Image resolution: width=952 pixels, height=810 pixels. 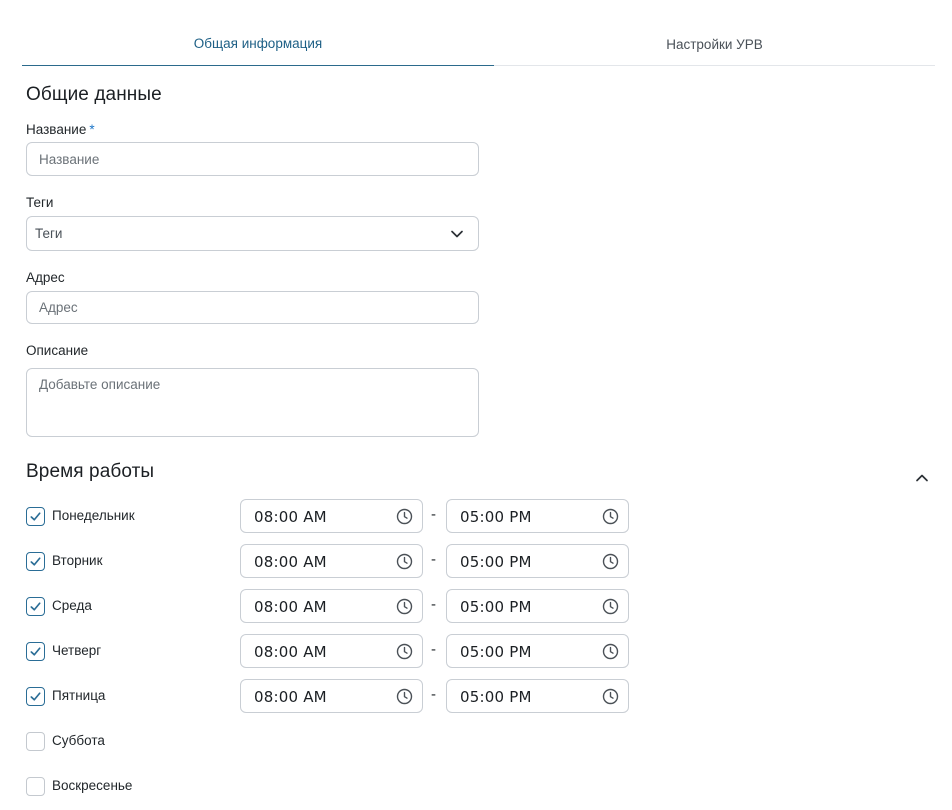 I want to click on schedule-row: Понедельник 08:00 AM - 05:00 PM, so click(x=331, y=516).